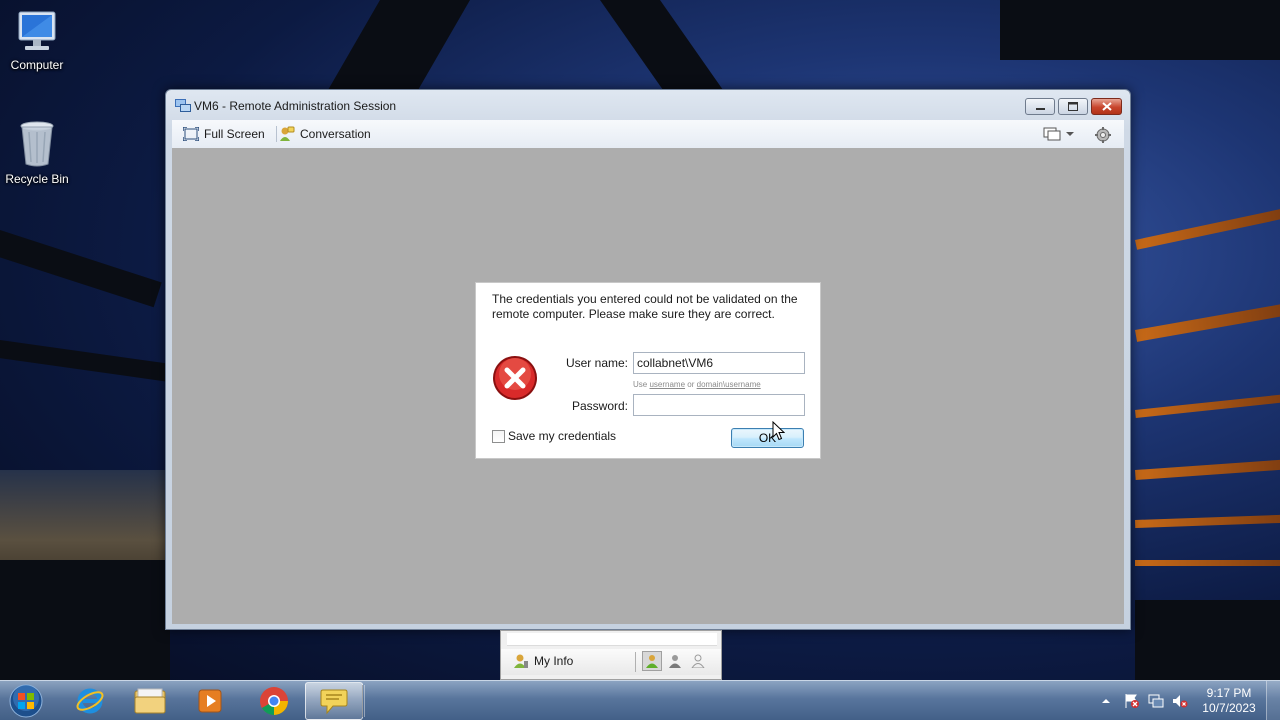 The height and width of the screenshot is (720, 1280). I want to click on chrome-icon, so click(274, 701).